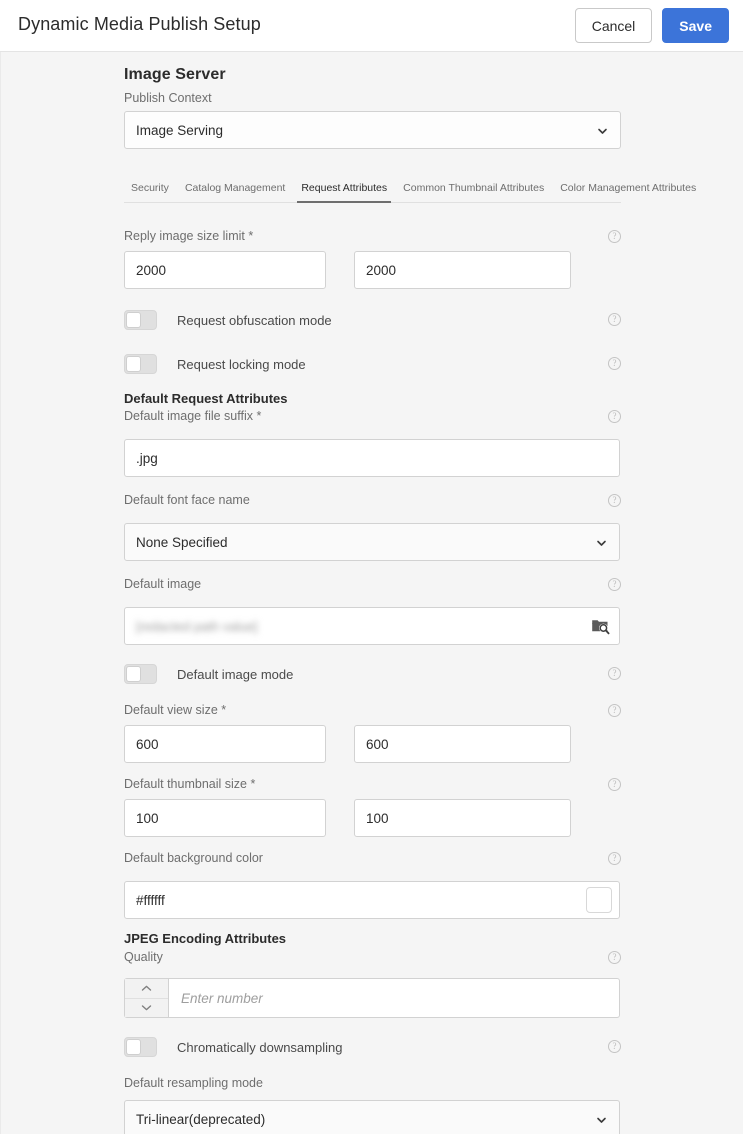  Describe the element at coordinates (372, 900) in the screenshot. I see `default-background-color-input: #ffffff` at that location.